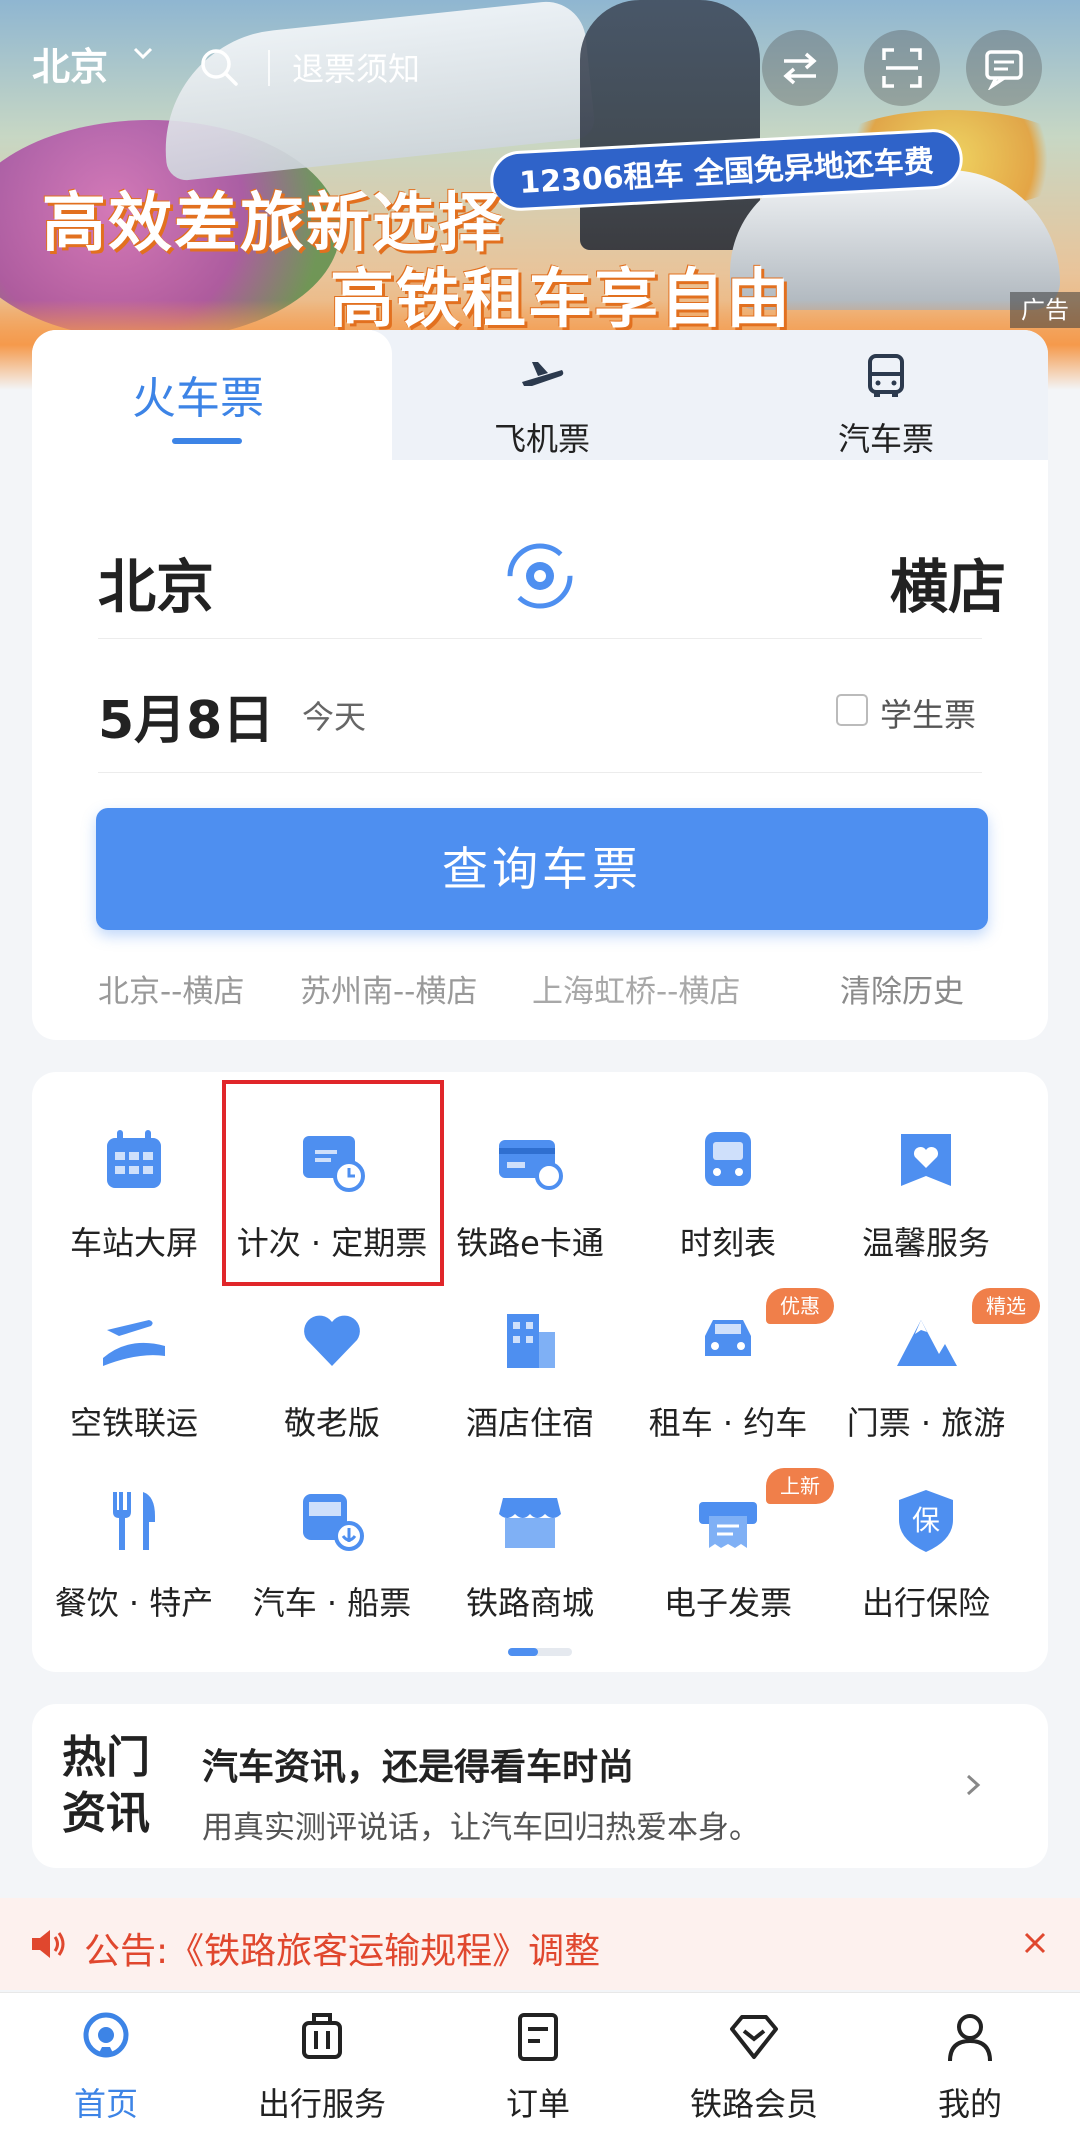  I want to click on service-label: 温馨服务, so click(925, 1243).